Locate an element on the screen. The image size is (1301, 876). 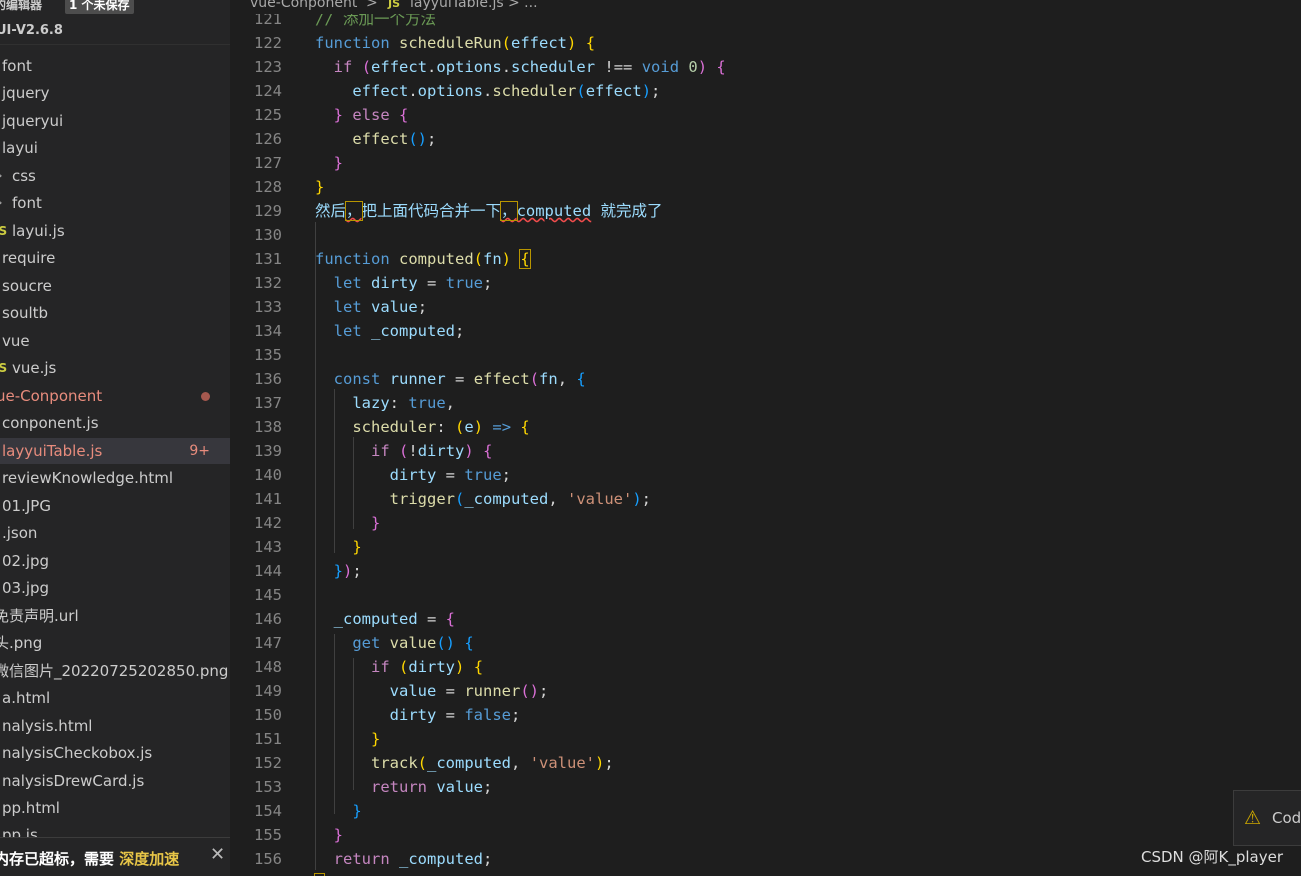
code-line: 133 let value; is located at coordinates (341, 307).